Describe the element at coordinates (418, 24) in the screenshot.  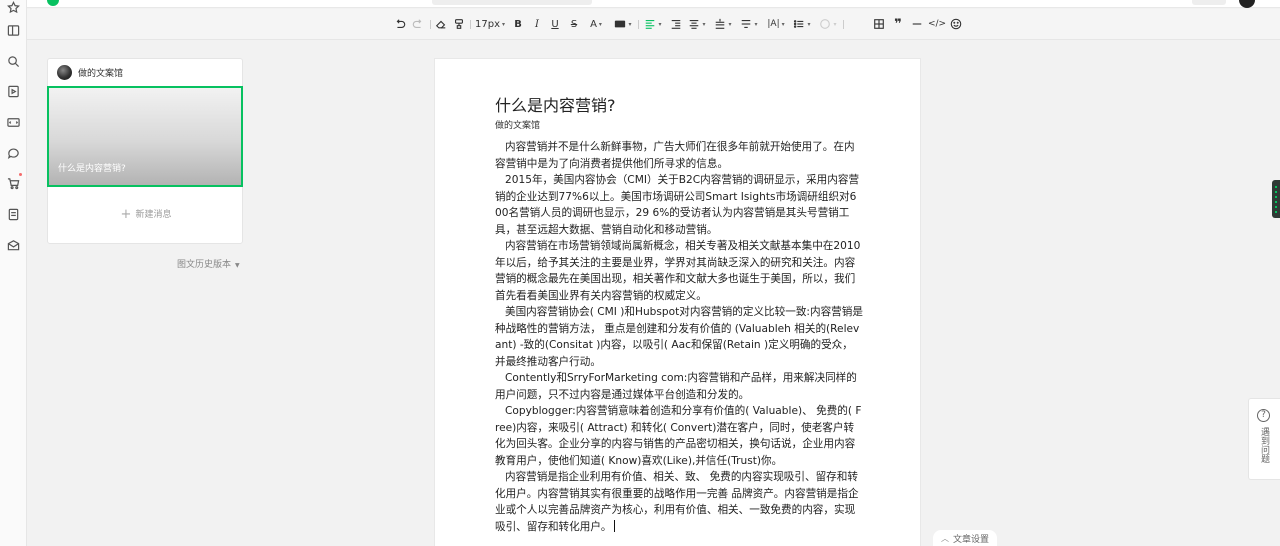
I see `redo-icon` at that location.